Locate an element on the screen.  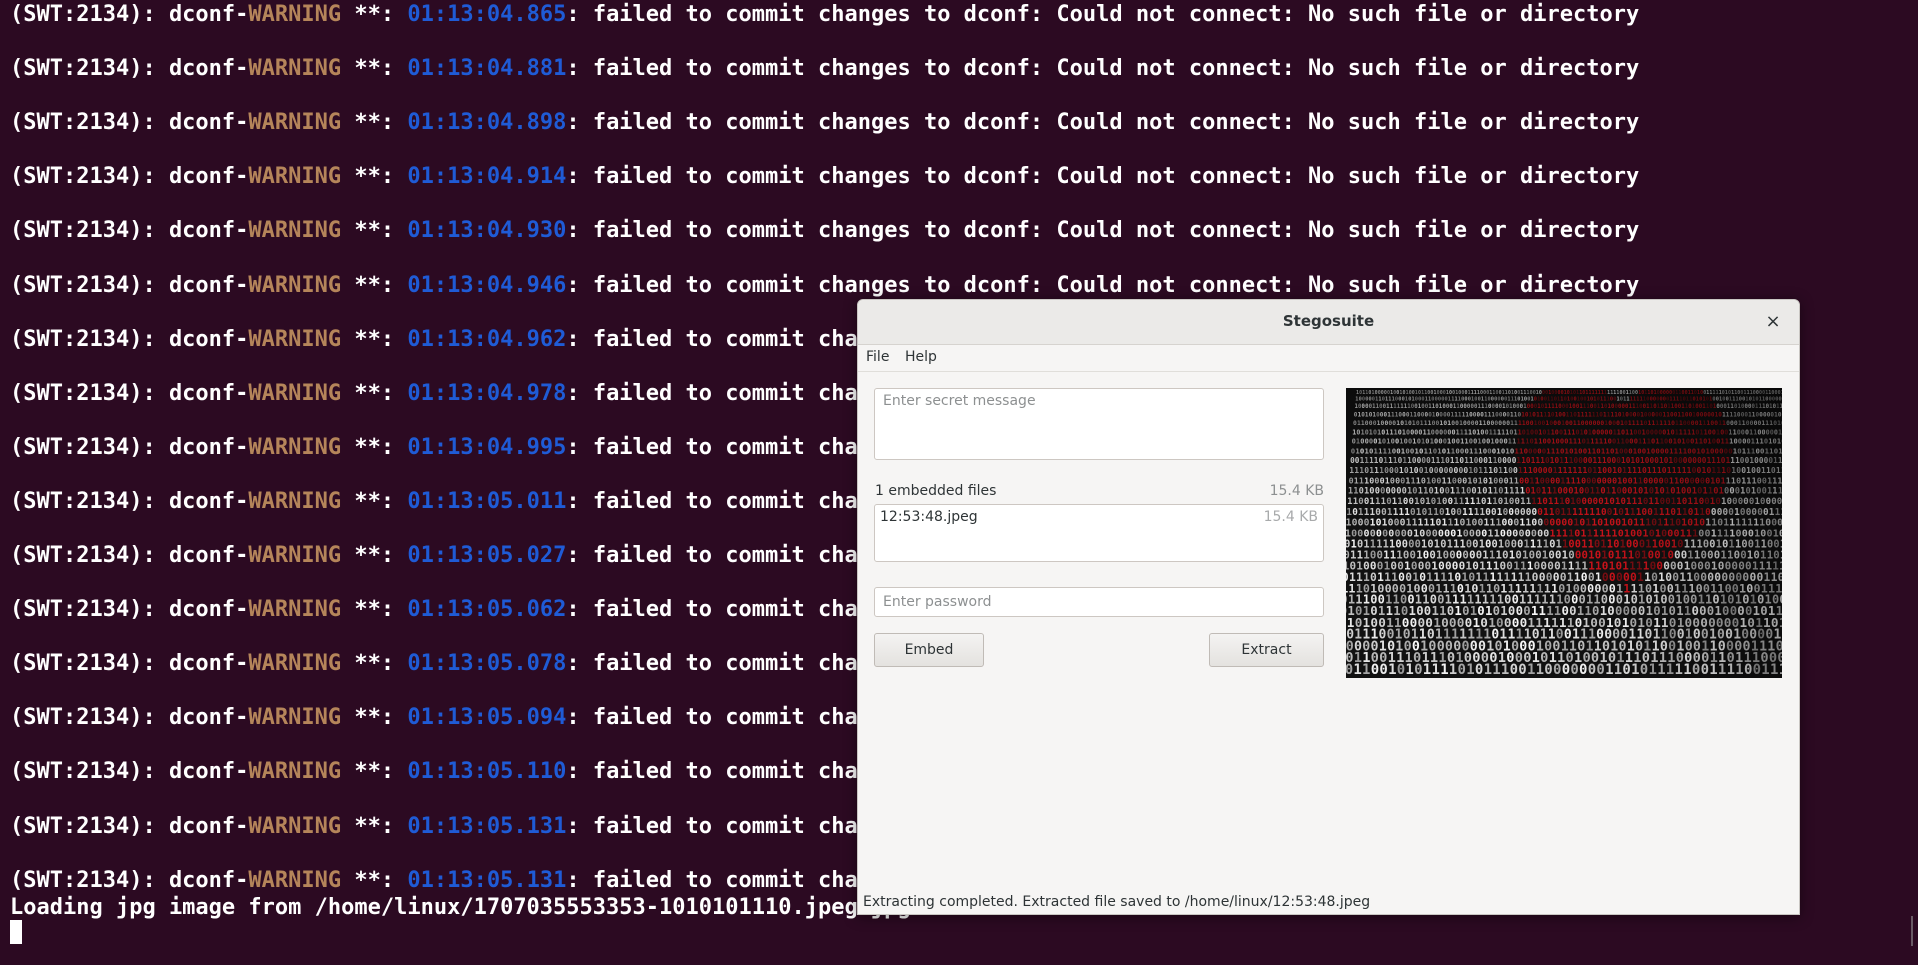
terminal-scrollbar is located at coordinates (1912, 931).